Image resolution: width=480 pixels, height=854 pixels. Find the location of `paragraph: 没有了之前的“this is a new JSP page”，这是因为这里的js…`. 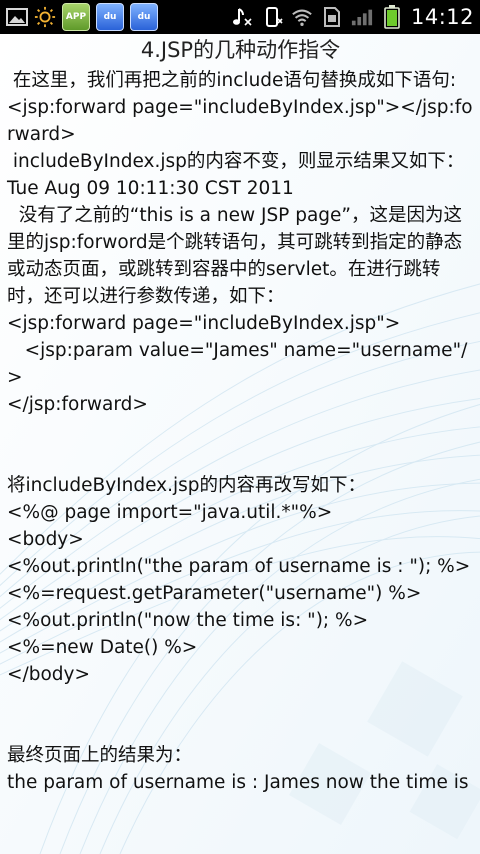

paragraph: 没有了之前的“this is a new JSP page”，这是因为这里的js… is located at coordinates (235, 256).